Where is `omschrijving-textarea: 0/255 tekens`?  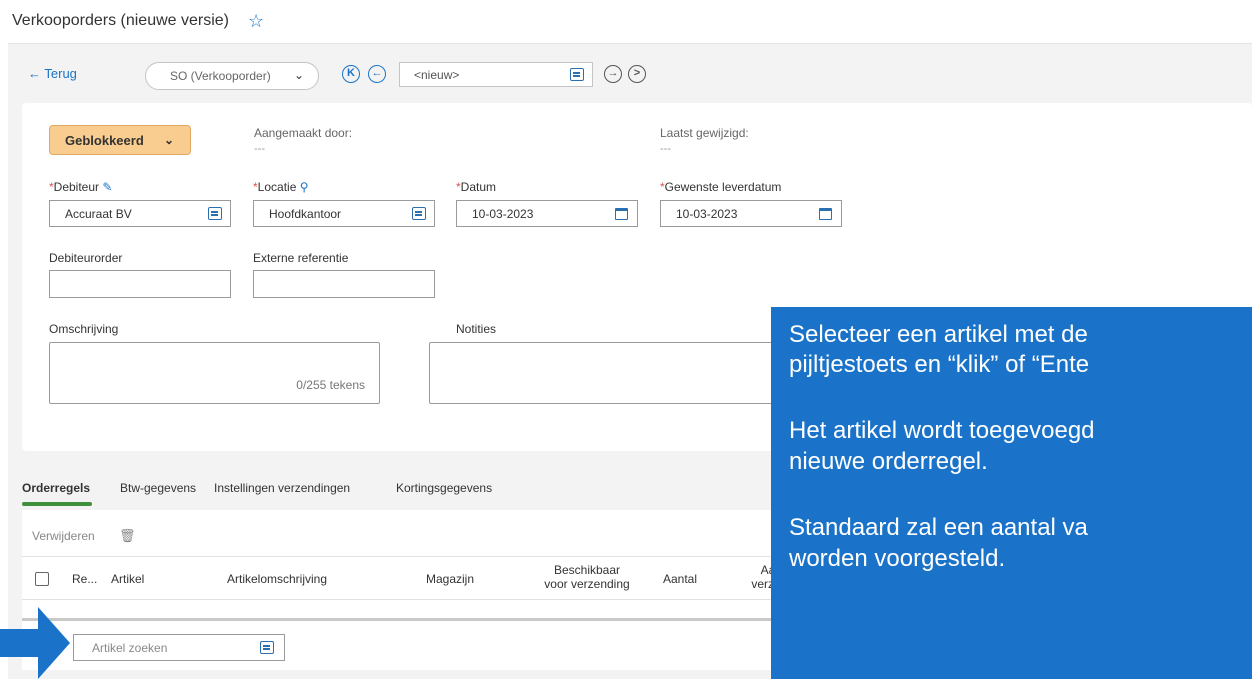 omschrijving-textarea: 0/255 tekens is located at coordinates (214, 373).